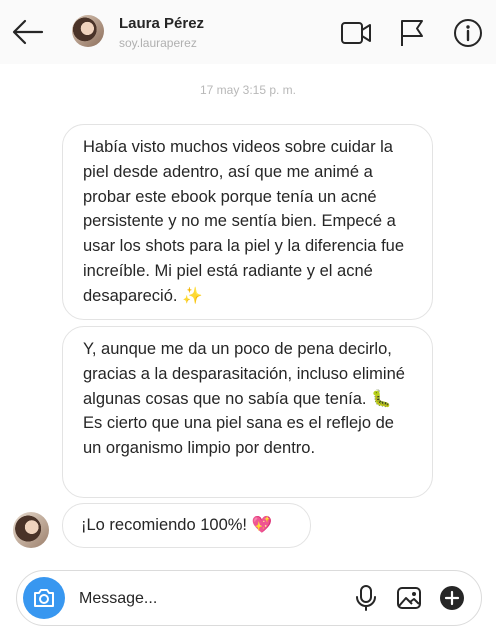 The image size is (496, 641). I want to click on message-composer, so click(249, 598).